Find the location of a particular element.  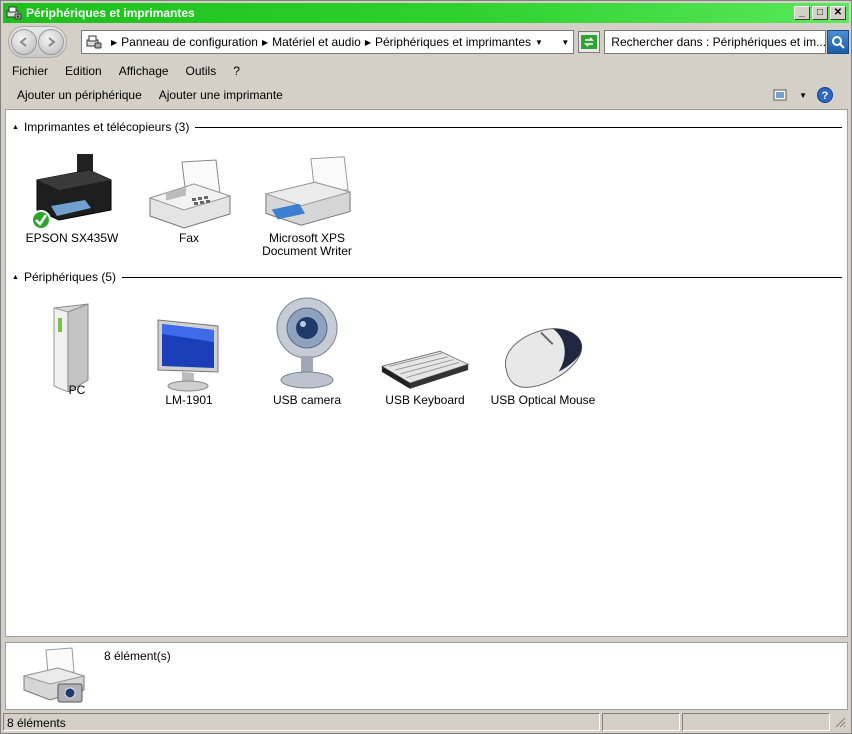

webcam-icon is located at coordinates (307, 343).